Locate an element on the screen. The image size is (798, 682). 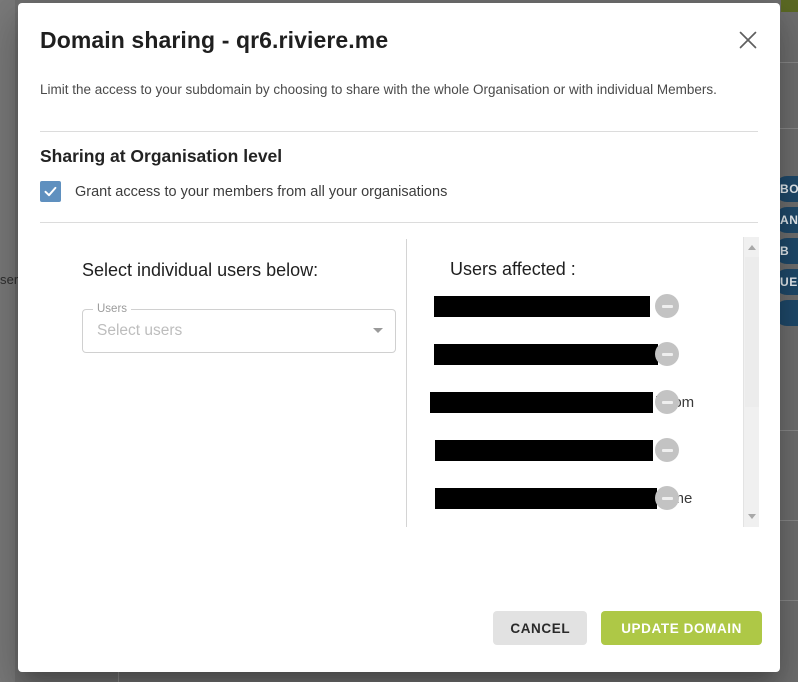
check-icon-glyph is located at coordinates (50, 191).